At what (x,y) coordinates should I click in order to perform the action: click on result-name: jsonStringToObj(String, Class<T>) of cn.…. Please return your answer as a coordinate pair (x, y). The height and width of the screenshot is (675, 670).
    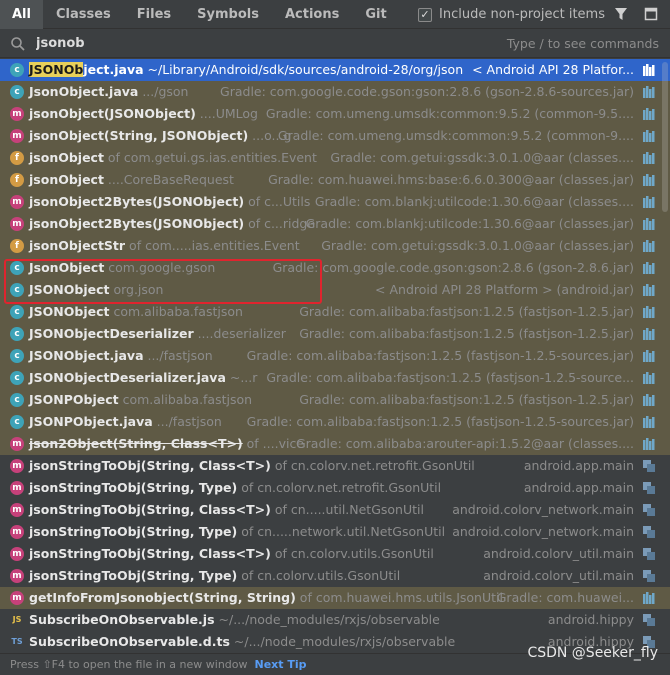
    Looking at the image, I should click on (252, 466).